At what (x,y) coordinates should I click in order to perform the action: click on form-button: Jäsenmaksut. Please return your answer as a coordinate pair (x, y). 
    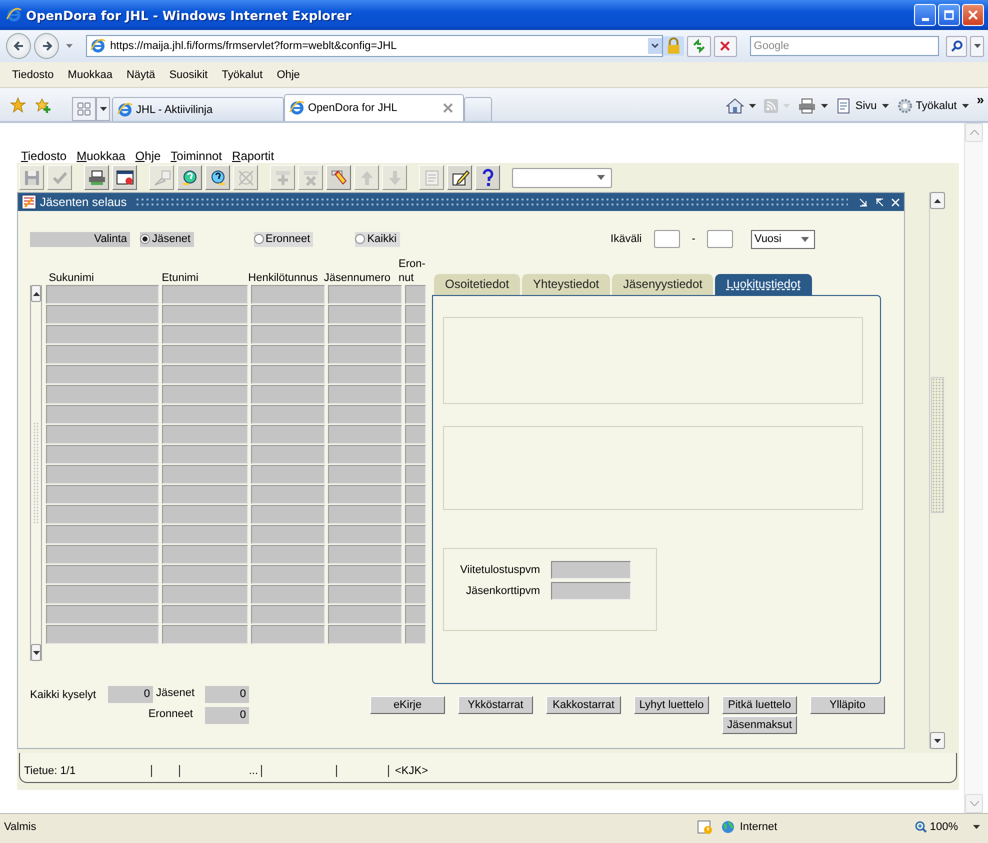
    Looking at the image, I should click on (759, 725).